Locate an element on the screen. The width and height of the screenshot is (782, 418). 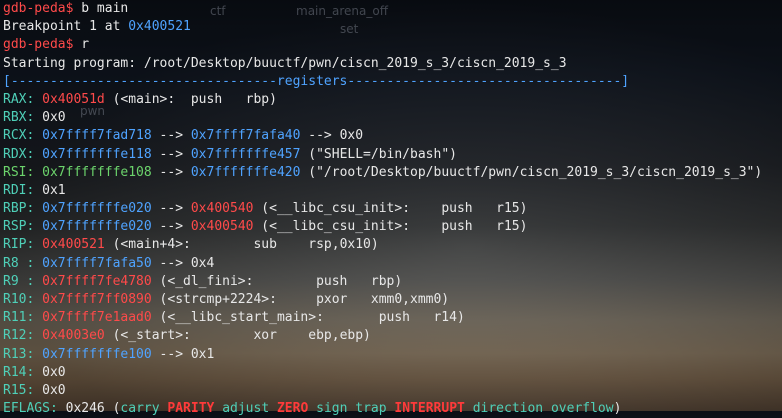
breakpoint-line: Breakpoint 1 at 0x400521 is located at coordinates (391, 27).